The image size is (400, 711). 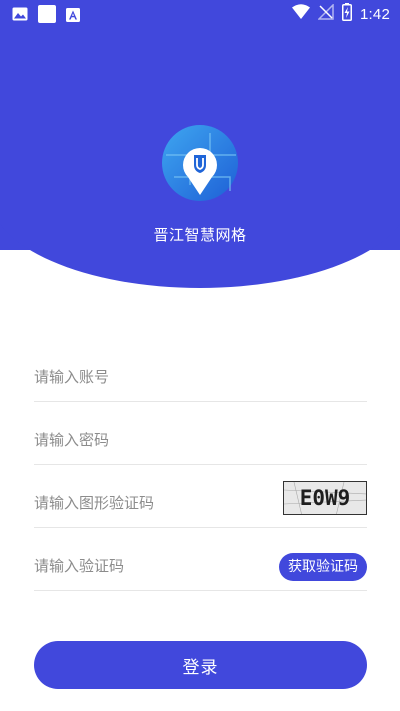 I want to click on status-bar-right: 1:42, so click(x=341, y=14).